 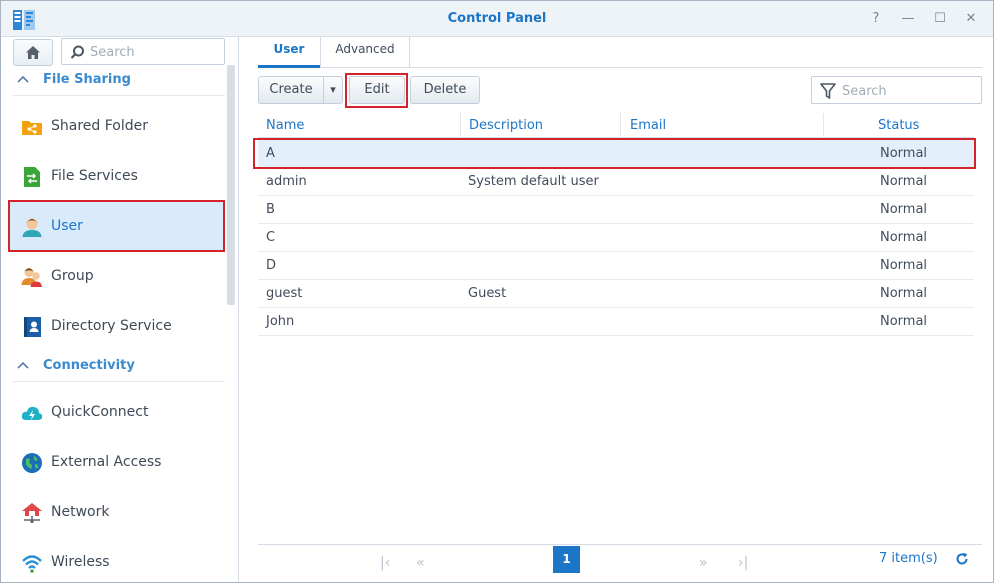 I want to click on cell-name: D, so click(x=271, y=265).